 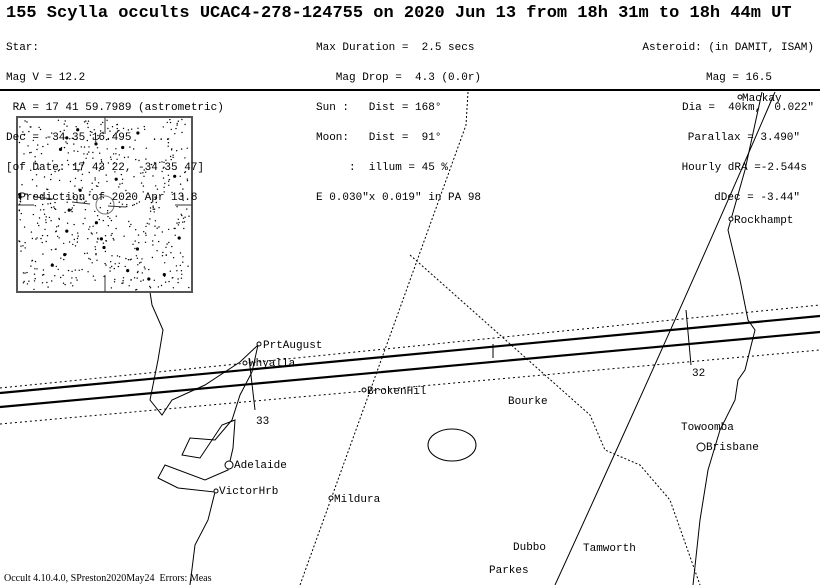 What do you see at coordinates (357, 500) in the screenshot?
I see `city-mildura: Mildura` at bounding box center [357, 500].